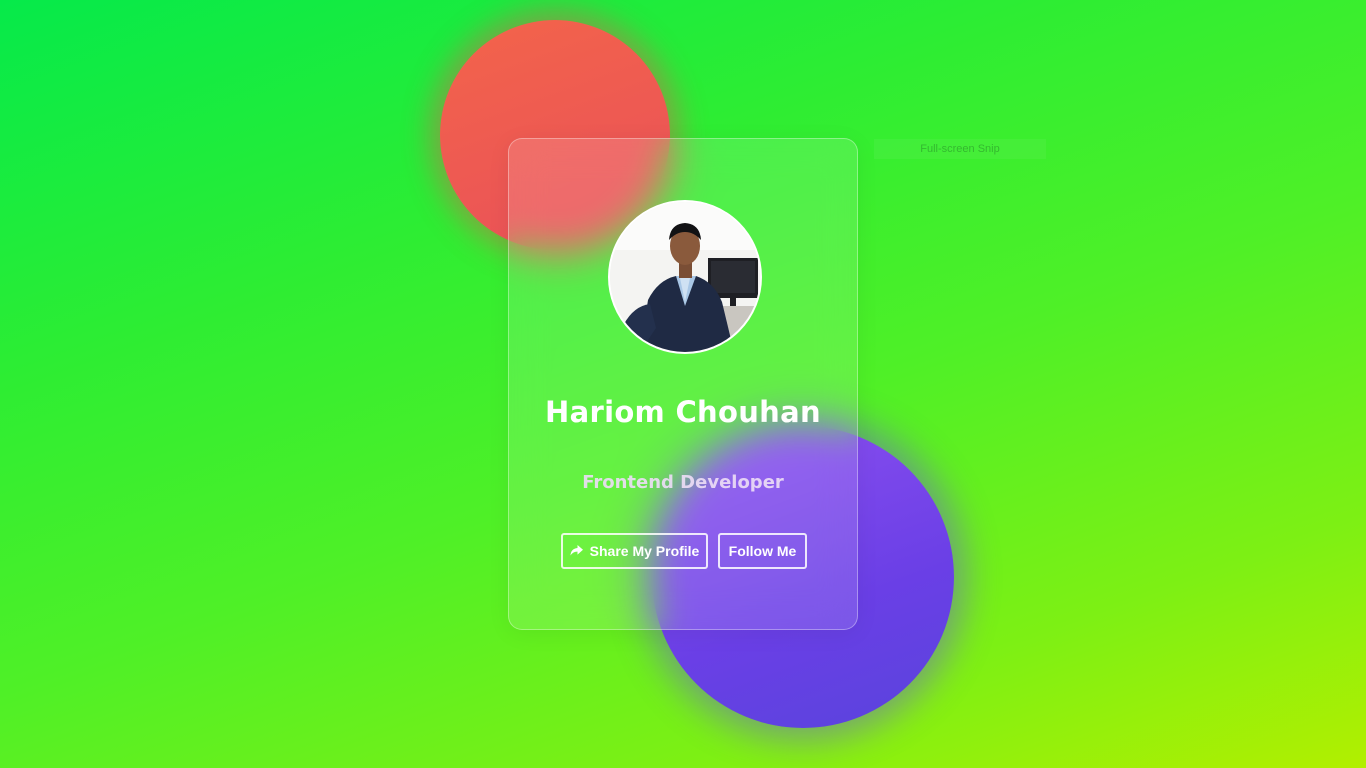 The image size is (1366, 768). What do you see at coordinates (576, 551) in the screenshot?
I see `share-arrow-icon` at bounding box center [576, 551].